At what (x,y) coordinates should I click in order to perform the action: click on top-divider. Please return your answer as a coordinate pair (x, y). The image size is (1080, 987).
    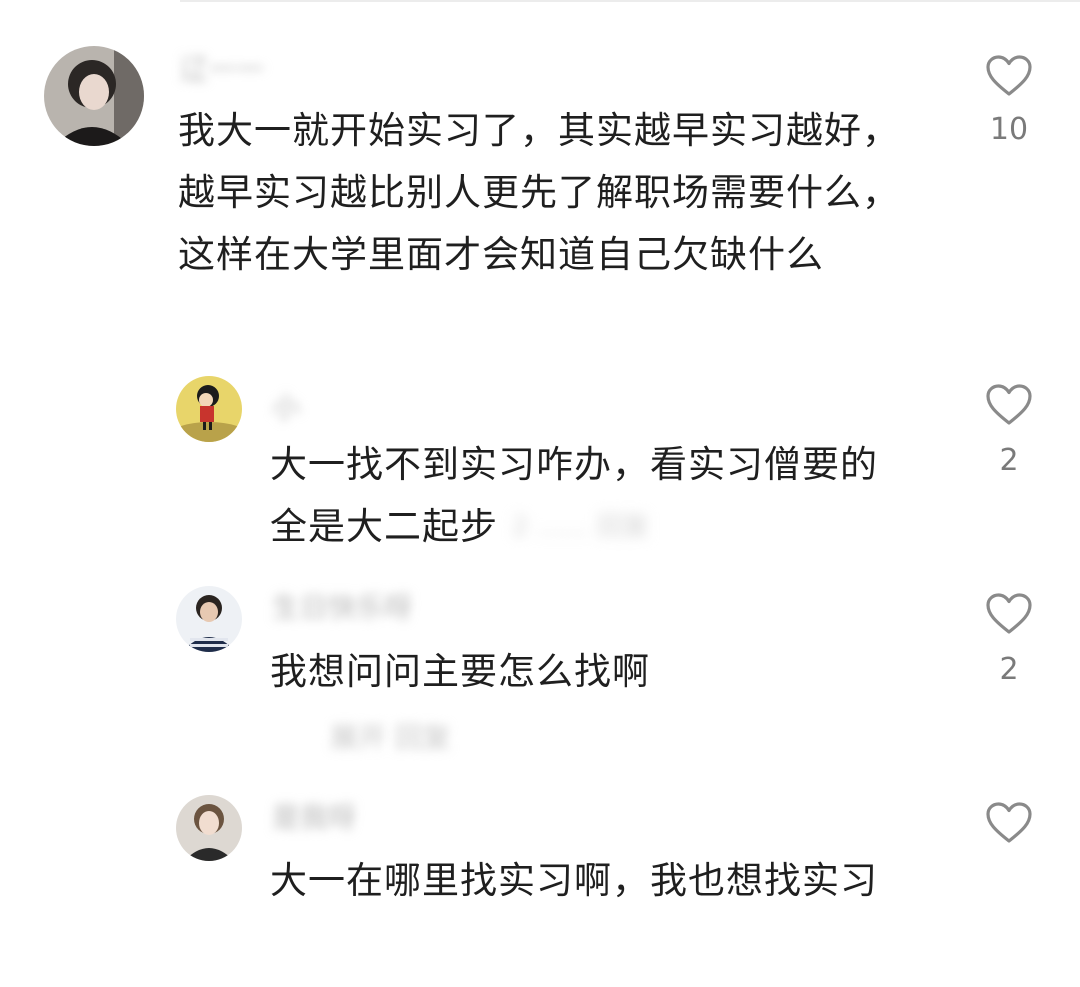
    Looking at the image, I should click on (630, 1).